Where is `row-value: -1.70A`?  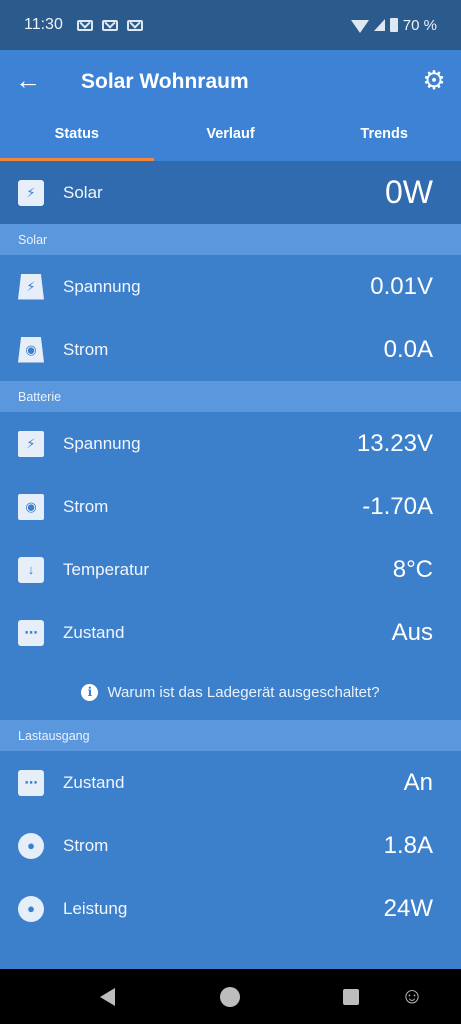
row-value: -1.70A is located at coordinates (397, 506).